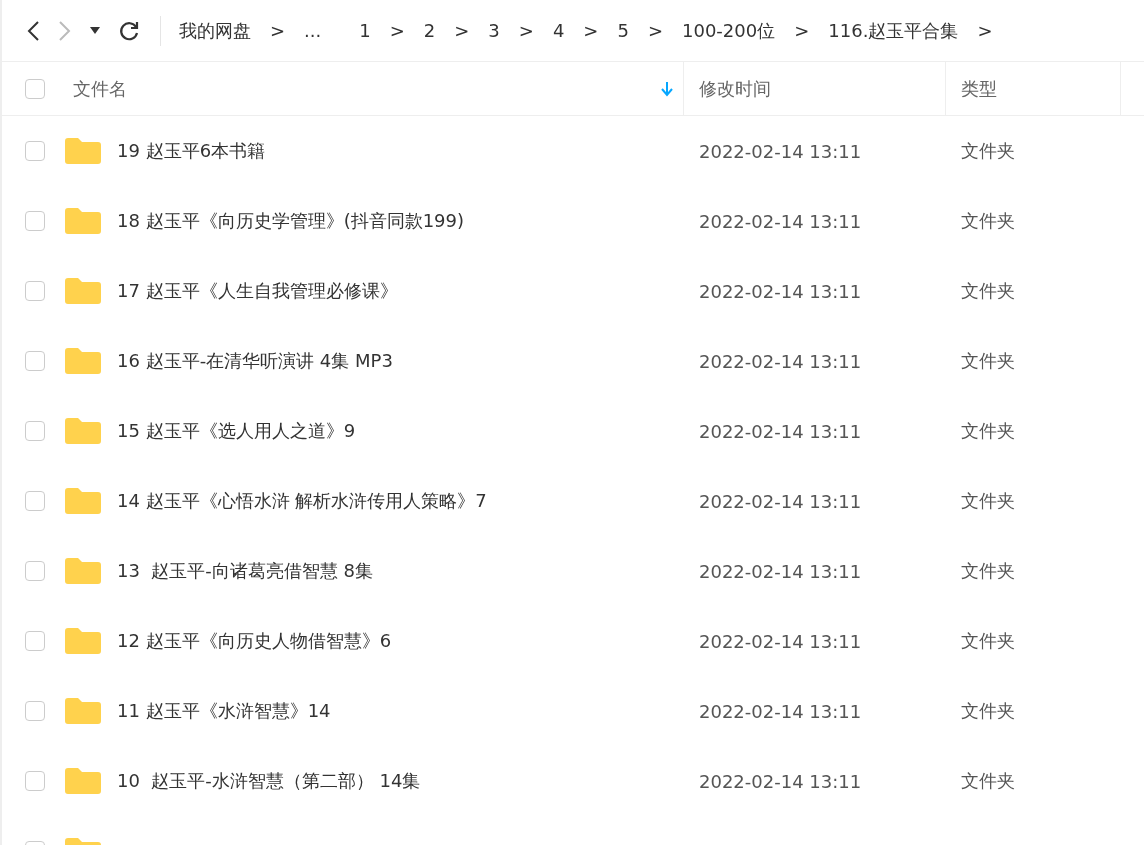 The image size is (1144, 845). Describe the element at coordinates (33, 30) in the screenshot. I see `back-icon` at that location.